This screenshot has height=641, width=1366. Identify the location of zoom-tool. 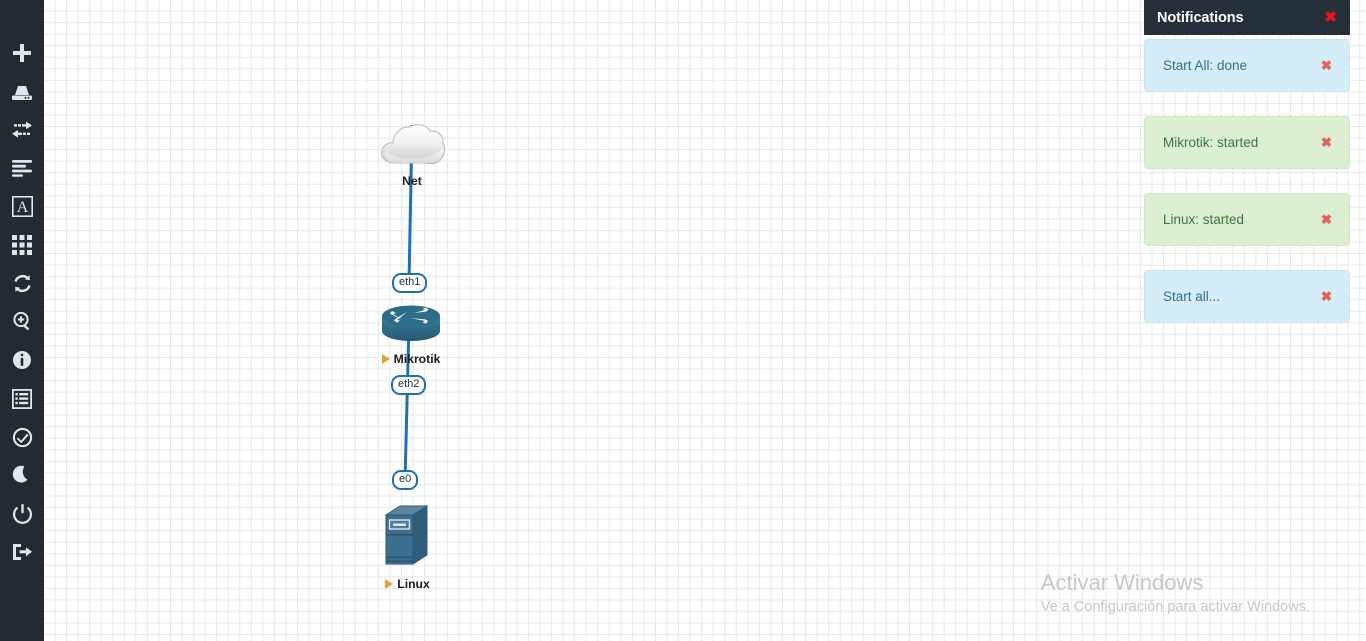
(22, 322).